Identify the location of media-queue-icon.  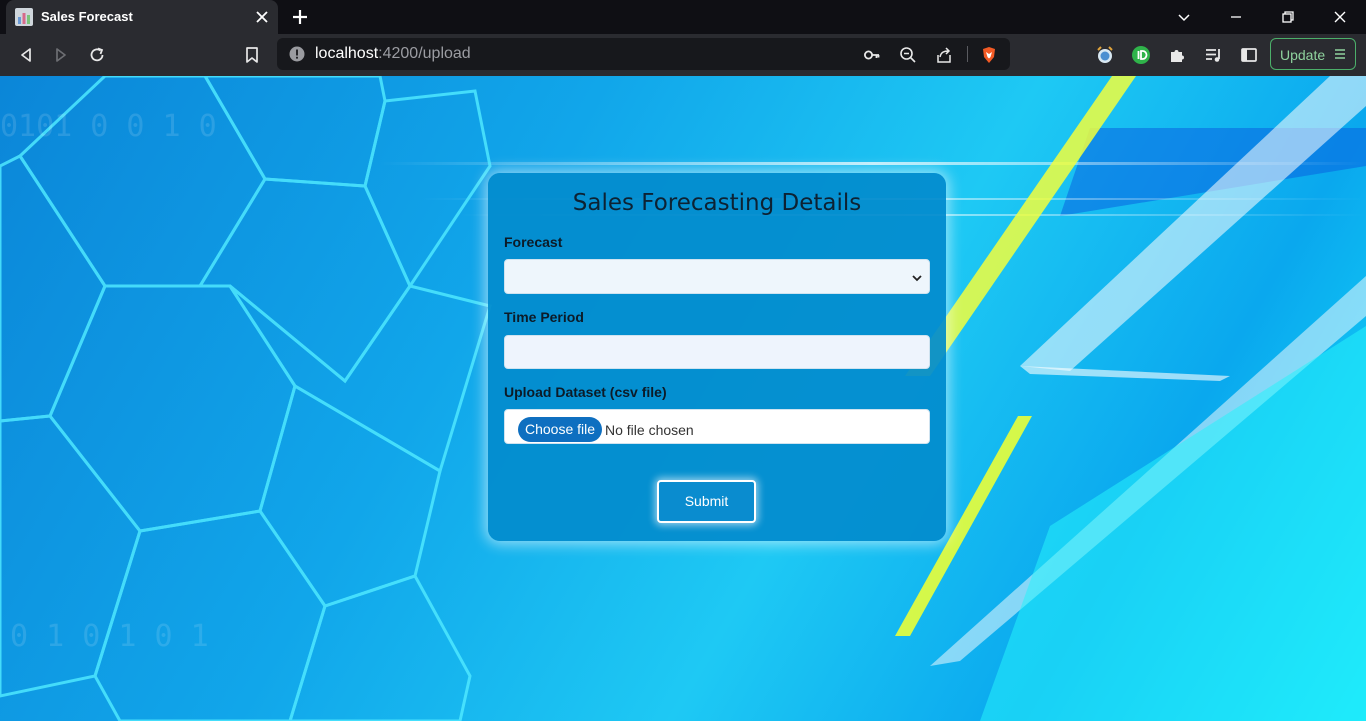
(1213, 55).